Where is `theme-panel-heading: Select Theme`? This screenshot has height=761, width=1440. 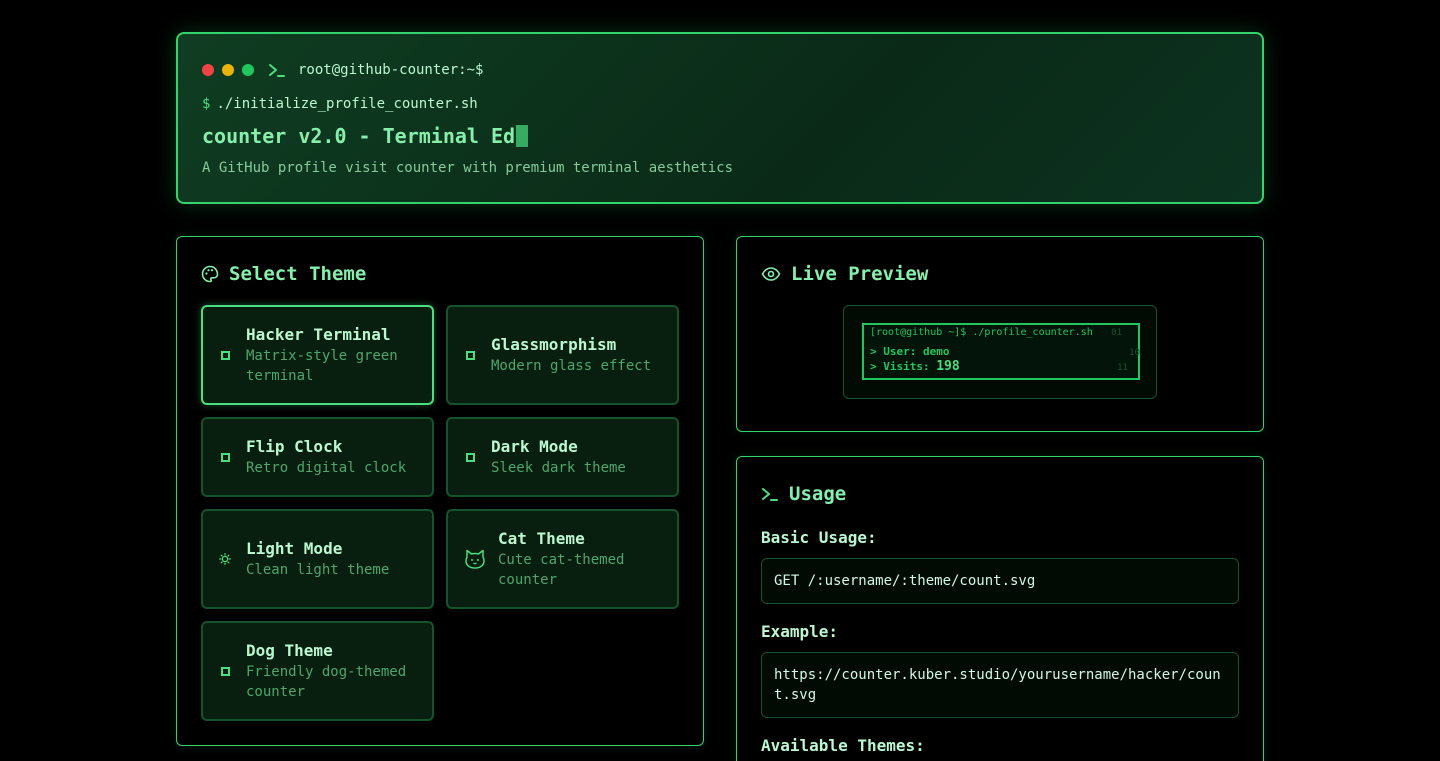 theme-panel-heading: Select Theme is located at coordinates (283, 274).